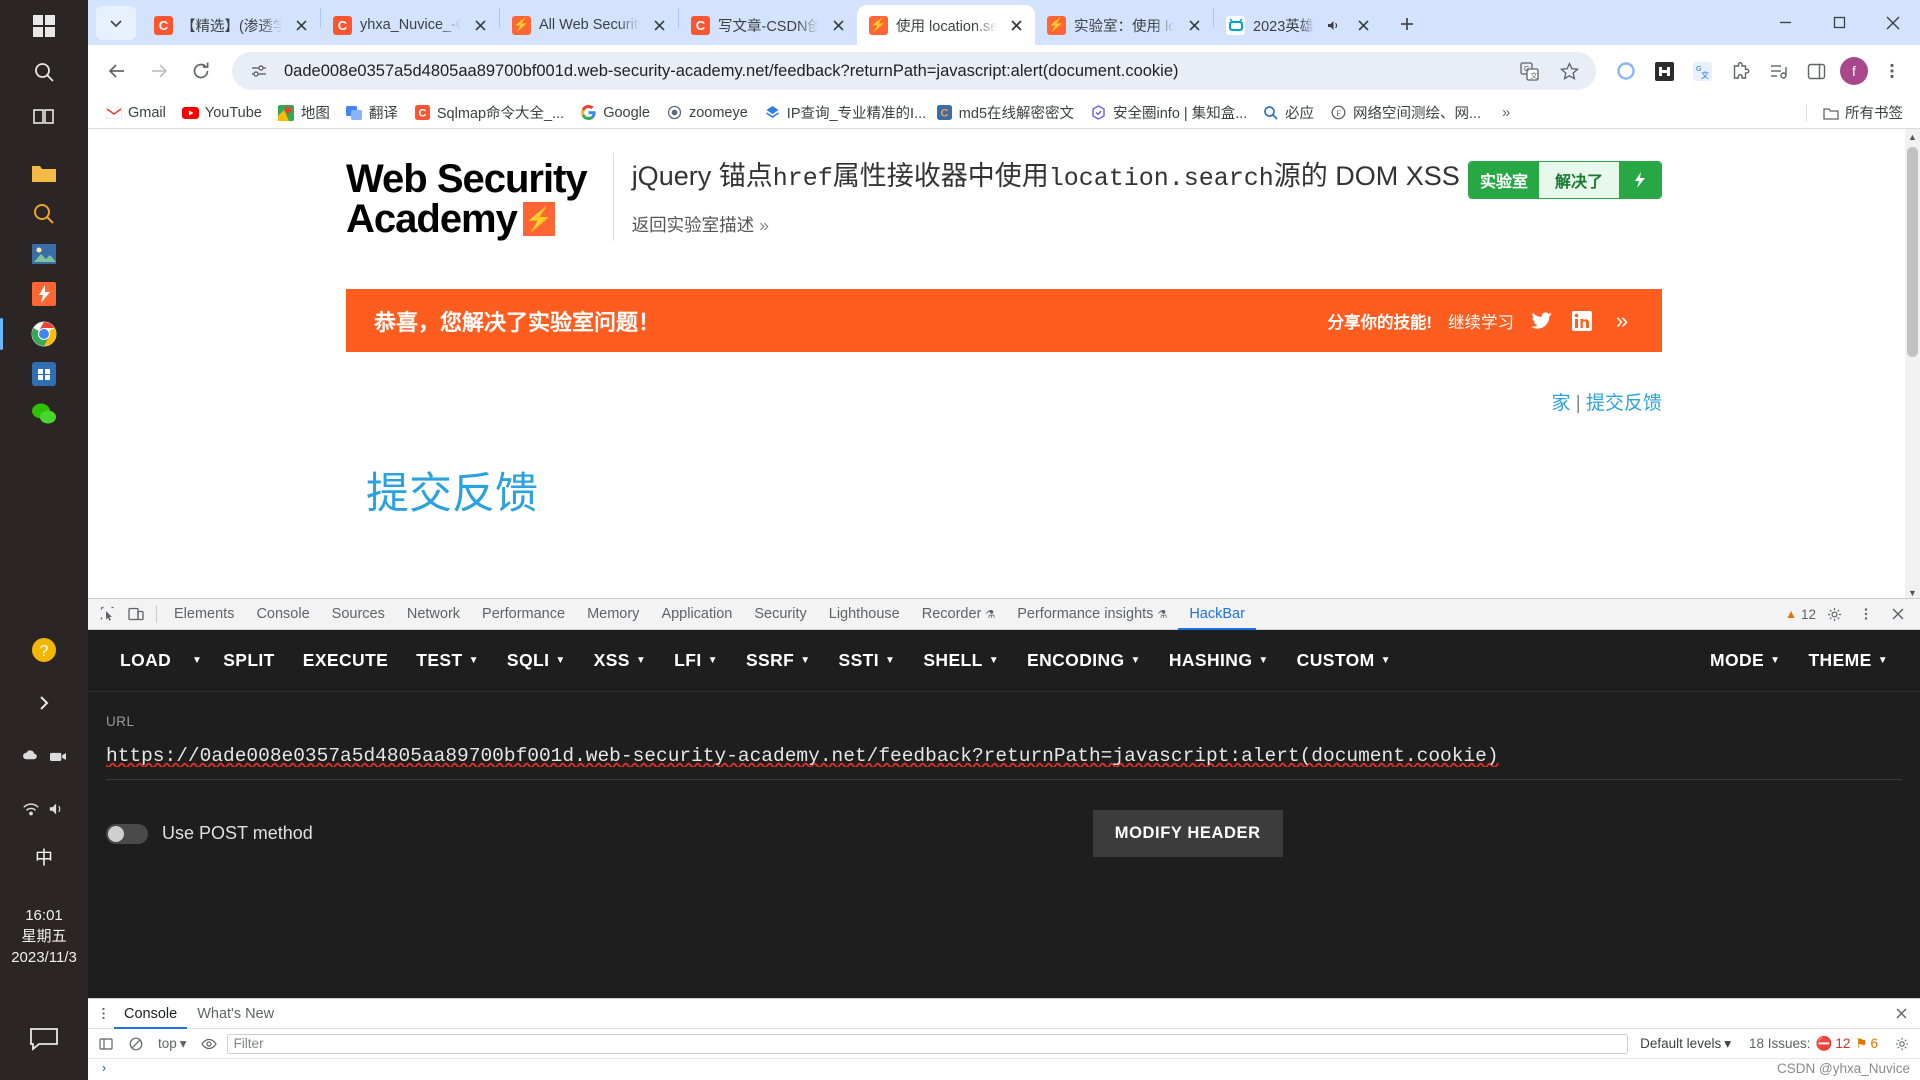 The height and width of the screenshot is (1080, 1920). Describe the element at coordinates (44, 118) in the screenshot. I see `task-view-icon` at that location.